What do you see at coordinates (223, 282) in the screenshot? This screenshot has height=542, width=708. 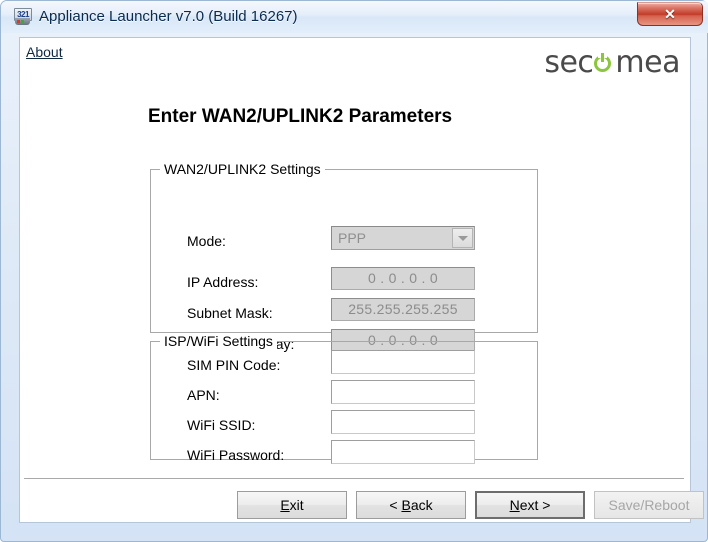 I see `ip-address-label: IP Address:` at bounding box center [223, 282].